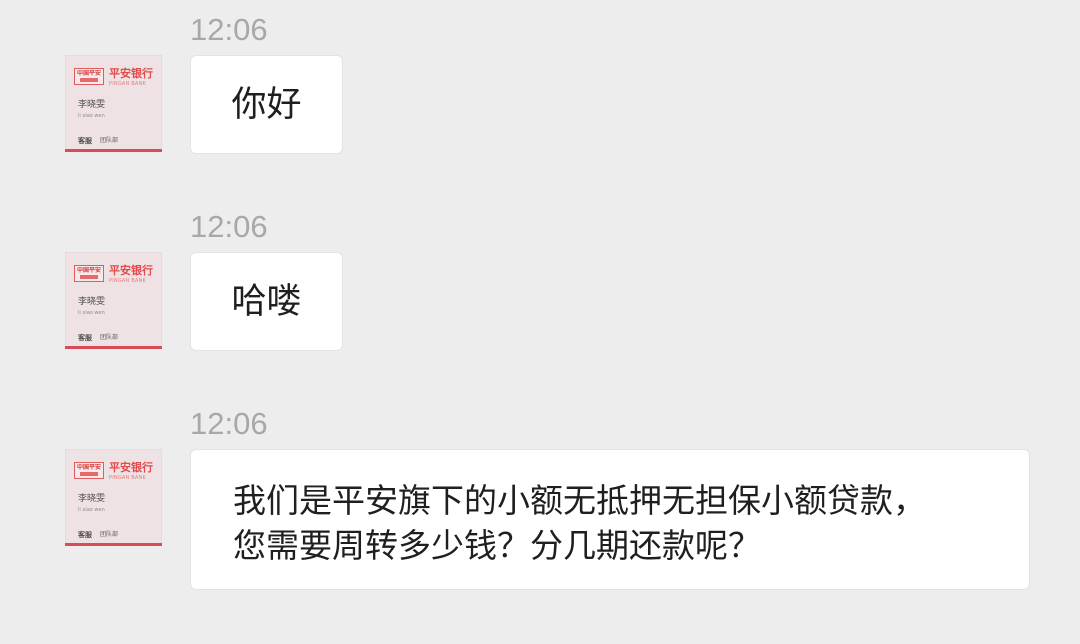 Image resolution: width=1080 pixels, height=644 pixels. I want to click on message-bubble: 哈喽, so click(266, 301).